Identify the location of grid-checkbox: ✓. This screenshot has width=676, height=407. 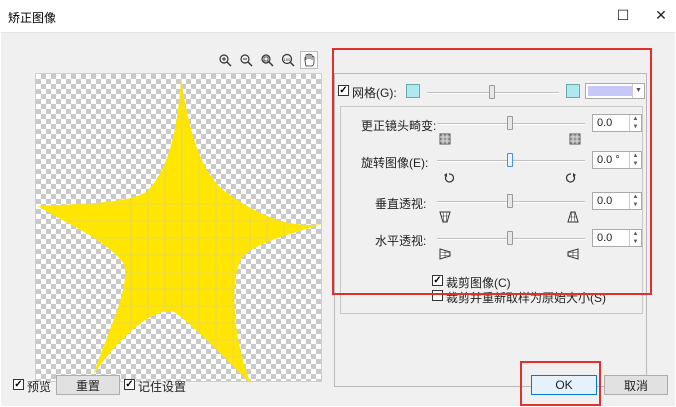
(343, 90).